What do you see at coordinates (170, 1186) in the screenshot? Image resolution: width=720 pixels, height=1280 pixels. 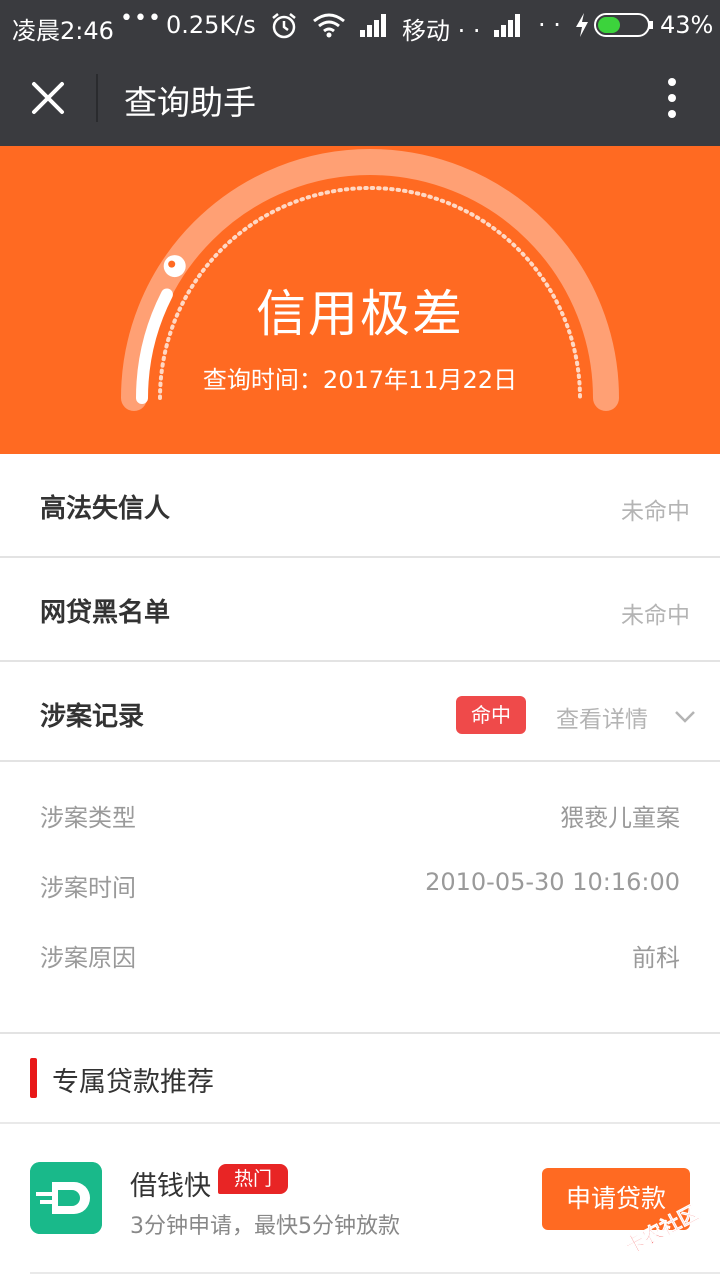 I see `loan-name: 借钱快` at bounding box center [170, 1186].